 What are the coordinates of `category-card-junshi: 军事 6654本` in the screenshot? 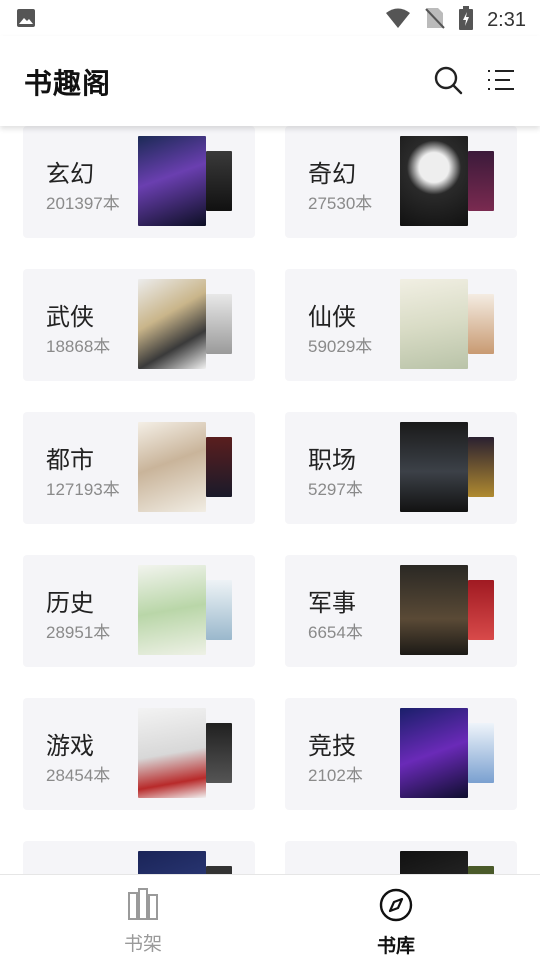 It's located at (401, 611).